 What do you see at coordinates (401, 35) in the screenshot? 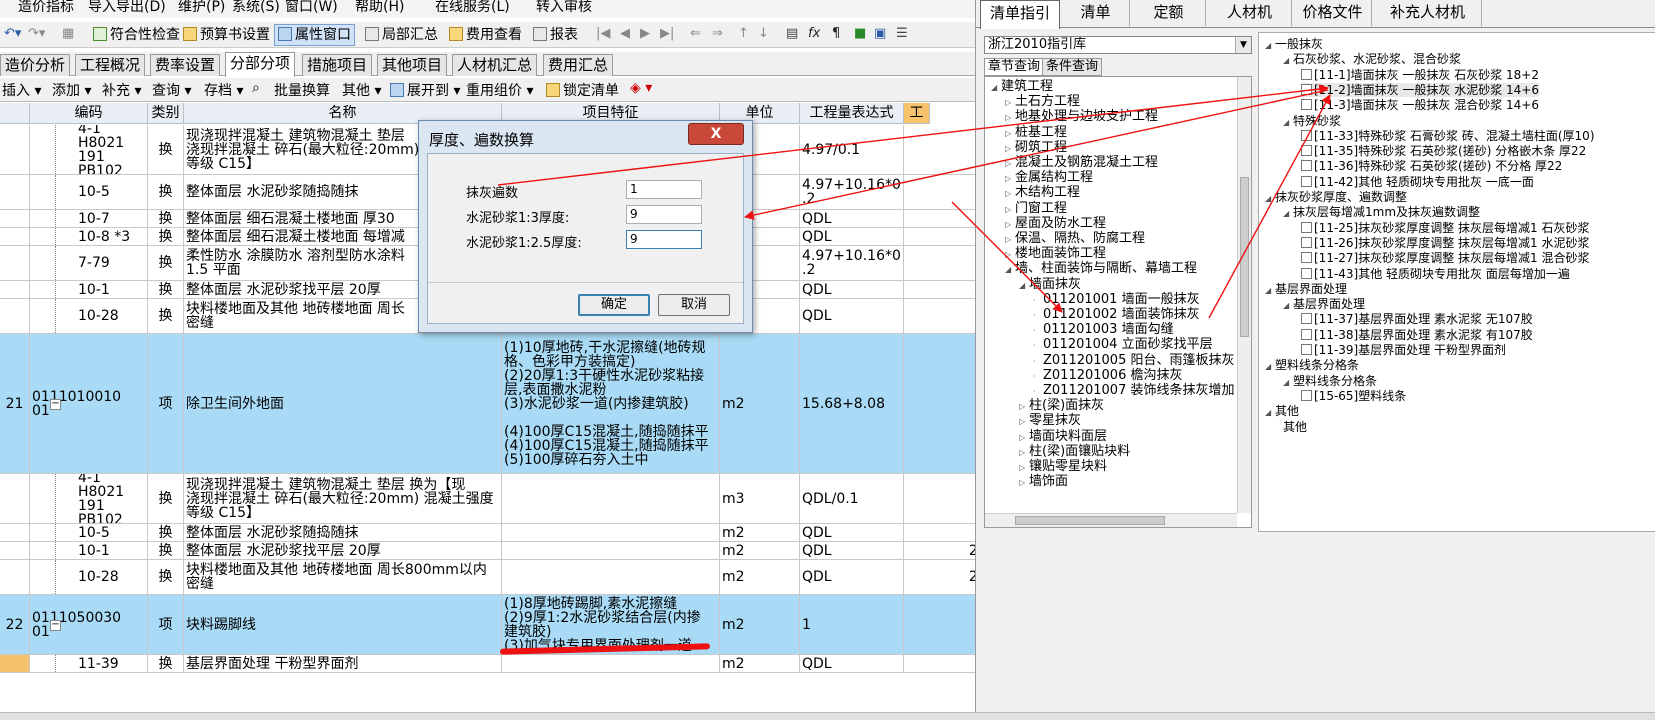
I see `local-summary-button: 局部汇总` at bounding box center [401, 35].